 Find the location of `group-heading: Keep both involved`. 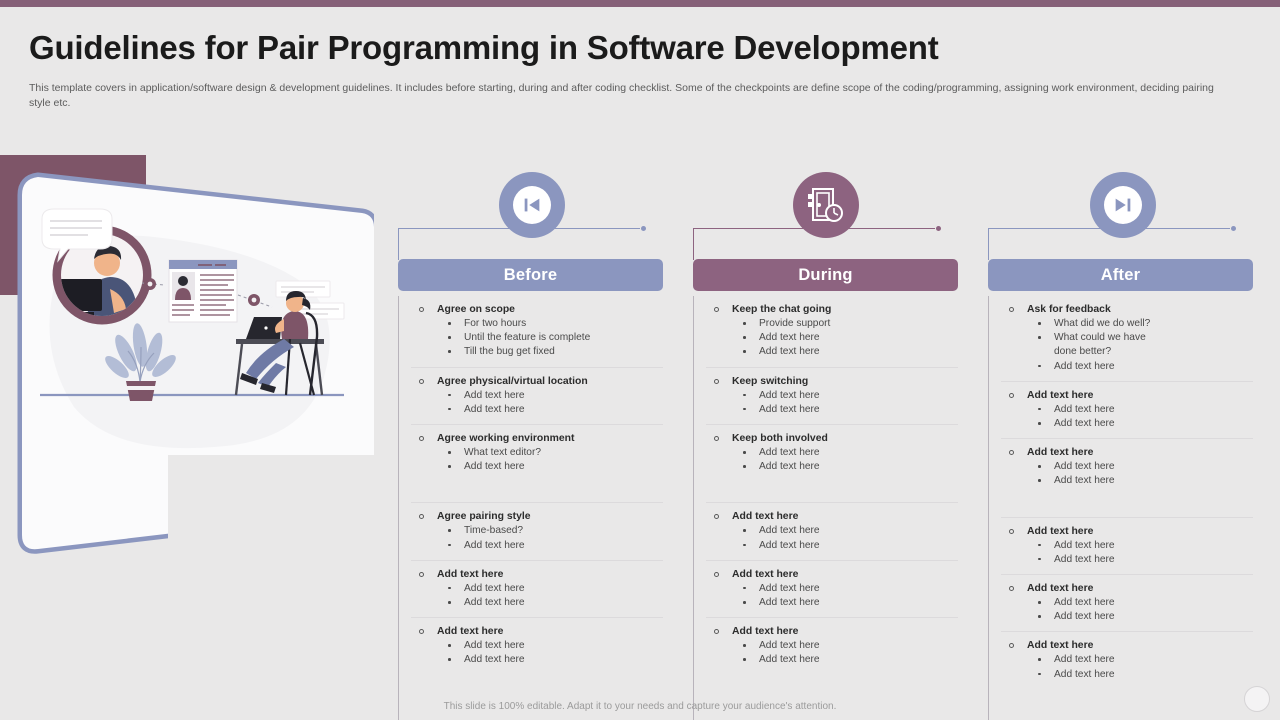

group-heading: Keep both involved is located at coordinates (832, 439).